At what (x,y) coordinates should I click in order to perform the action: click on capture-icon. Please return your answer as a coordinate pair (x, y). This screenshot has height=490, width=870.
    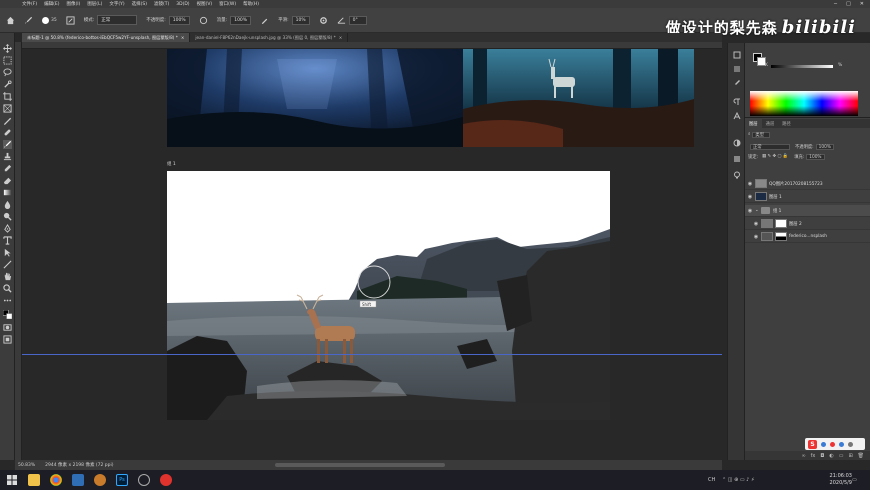
    Looking at the image, I should click on (144, 480).